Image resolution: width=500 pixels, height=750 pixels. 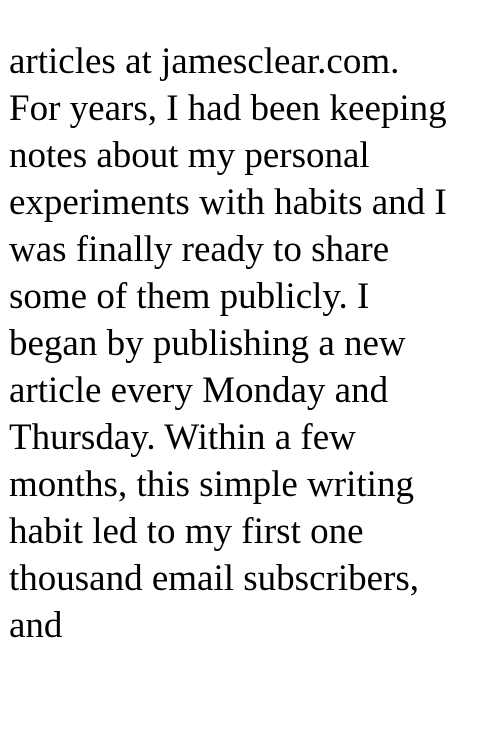 What do you see at coordinates (214, 578) in the screenshot?
I see `text-line: thousand email subscribers,` at bounding box center [214, 578].